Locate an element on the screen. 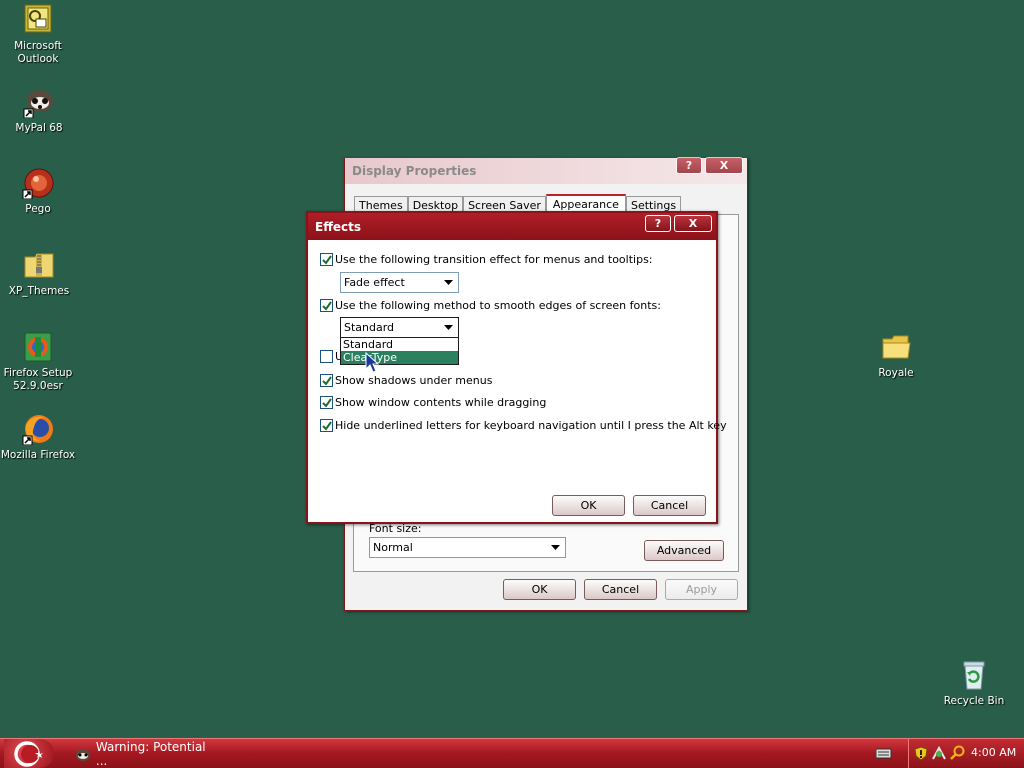 The image size is (1024, 768). hide-underlines-checkbox is located at coordinates (326, 425).